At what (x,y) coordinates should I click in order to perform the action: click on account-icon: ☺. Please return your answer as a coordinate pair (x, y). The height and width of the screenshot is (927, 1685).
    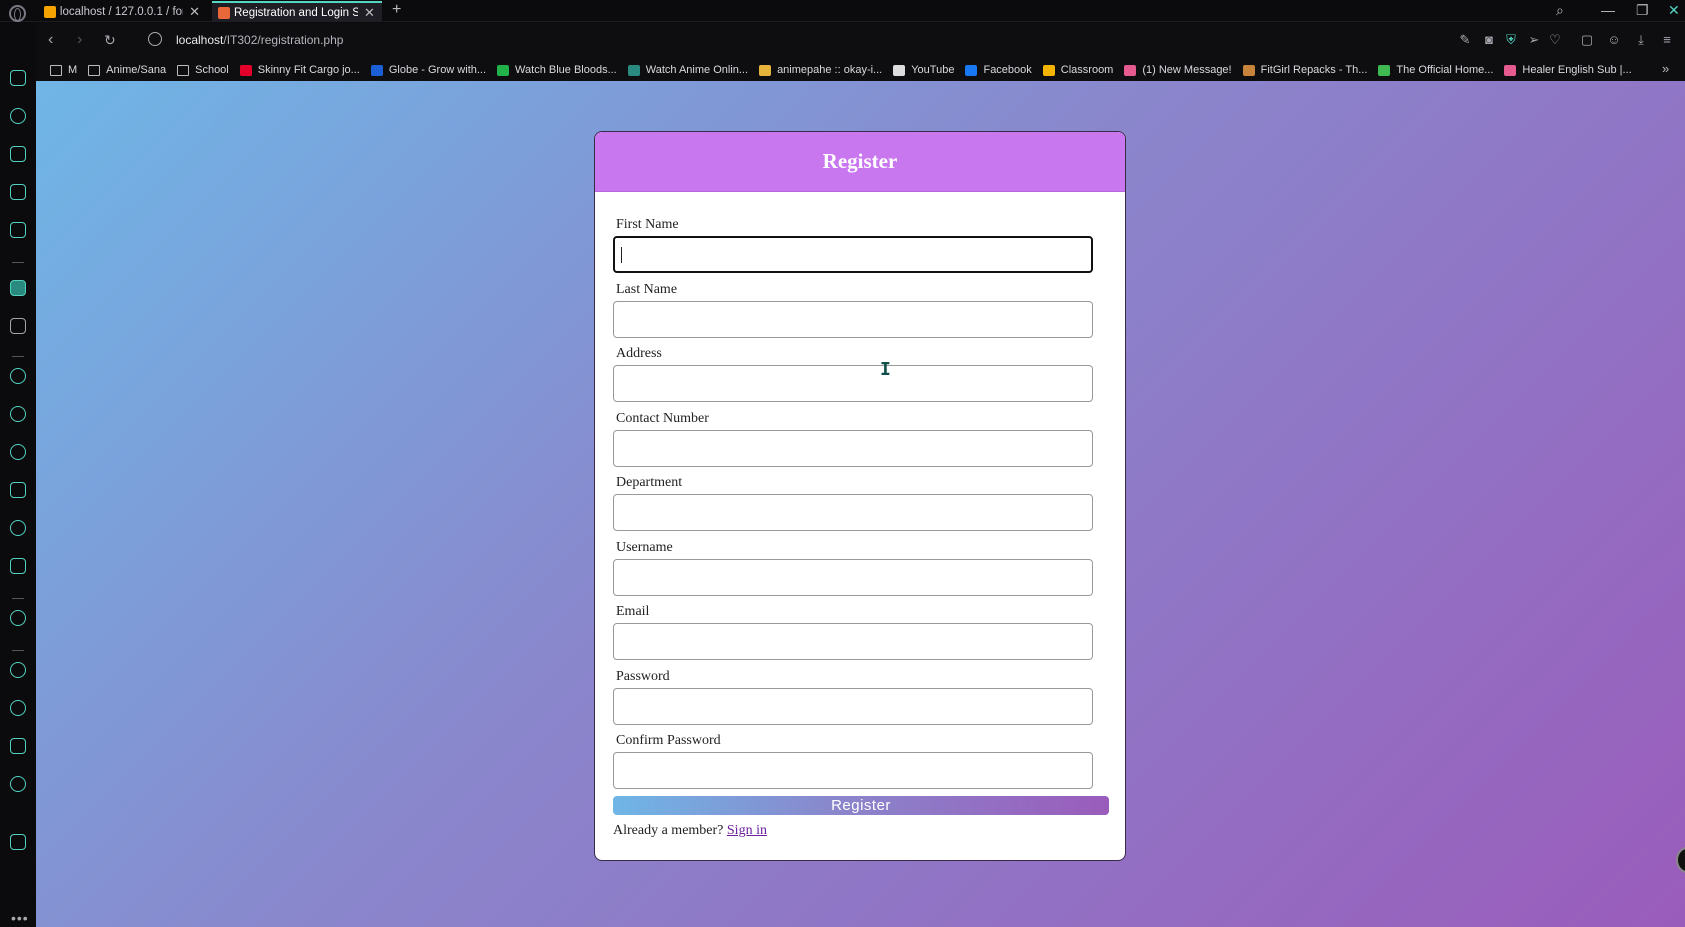
    Looking at the image, I should click on (1614, 40).